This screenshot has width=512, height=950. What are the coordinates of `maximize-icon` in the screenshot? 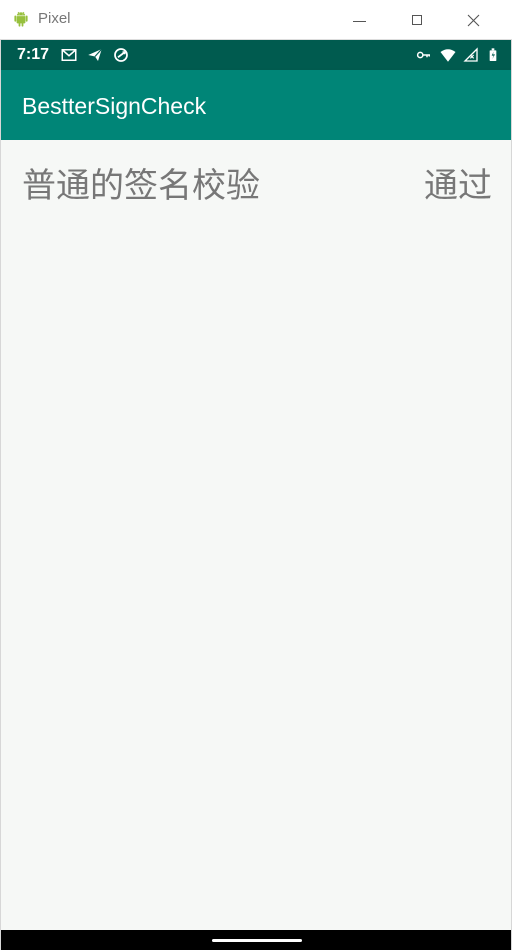 It's located at (417, 20).